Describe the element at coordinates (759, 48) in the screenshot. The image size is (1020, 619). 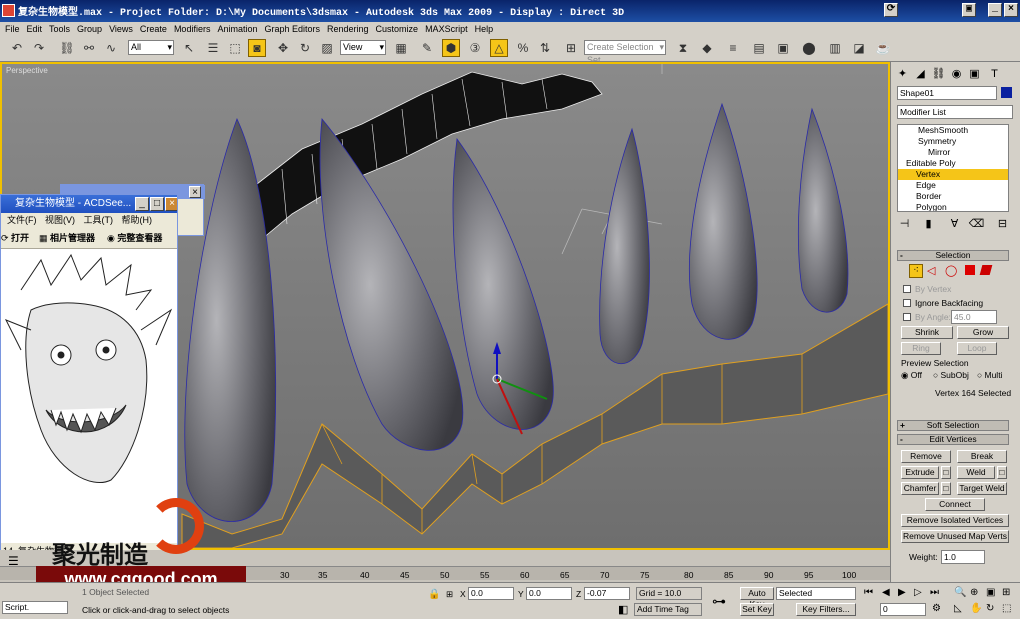
I see `curve-editor-icon: ▤` at that location.